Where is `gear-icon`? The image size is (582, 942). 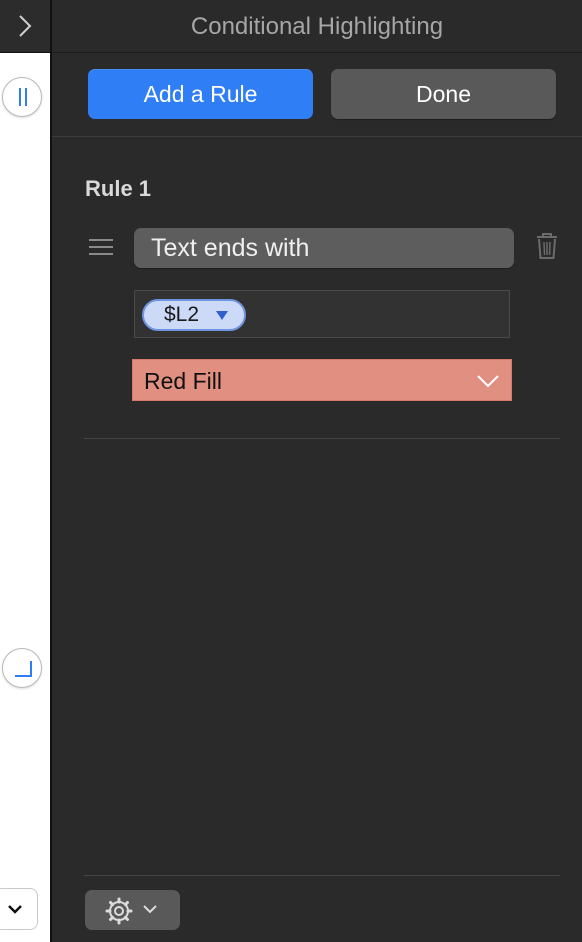 gear-icon is located at coordinates (119, 911).